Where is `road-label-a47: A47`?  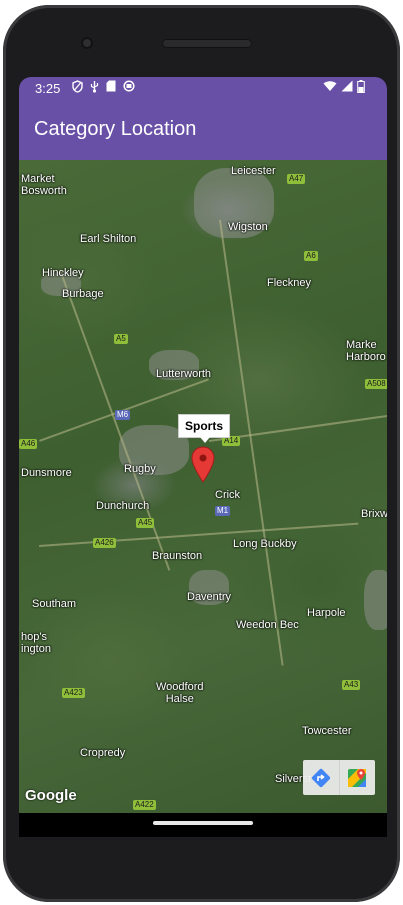 road-label-a47: A47 is located at coordinates (296, 179).